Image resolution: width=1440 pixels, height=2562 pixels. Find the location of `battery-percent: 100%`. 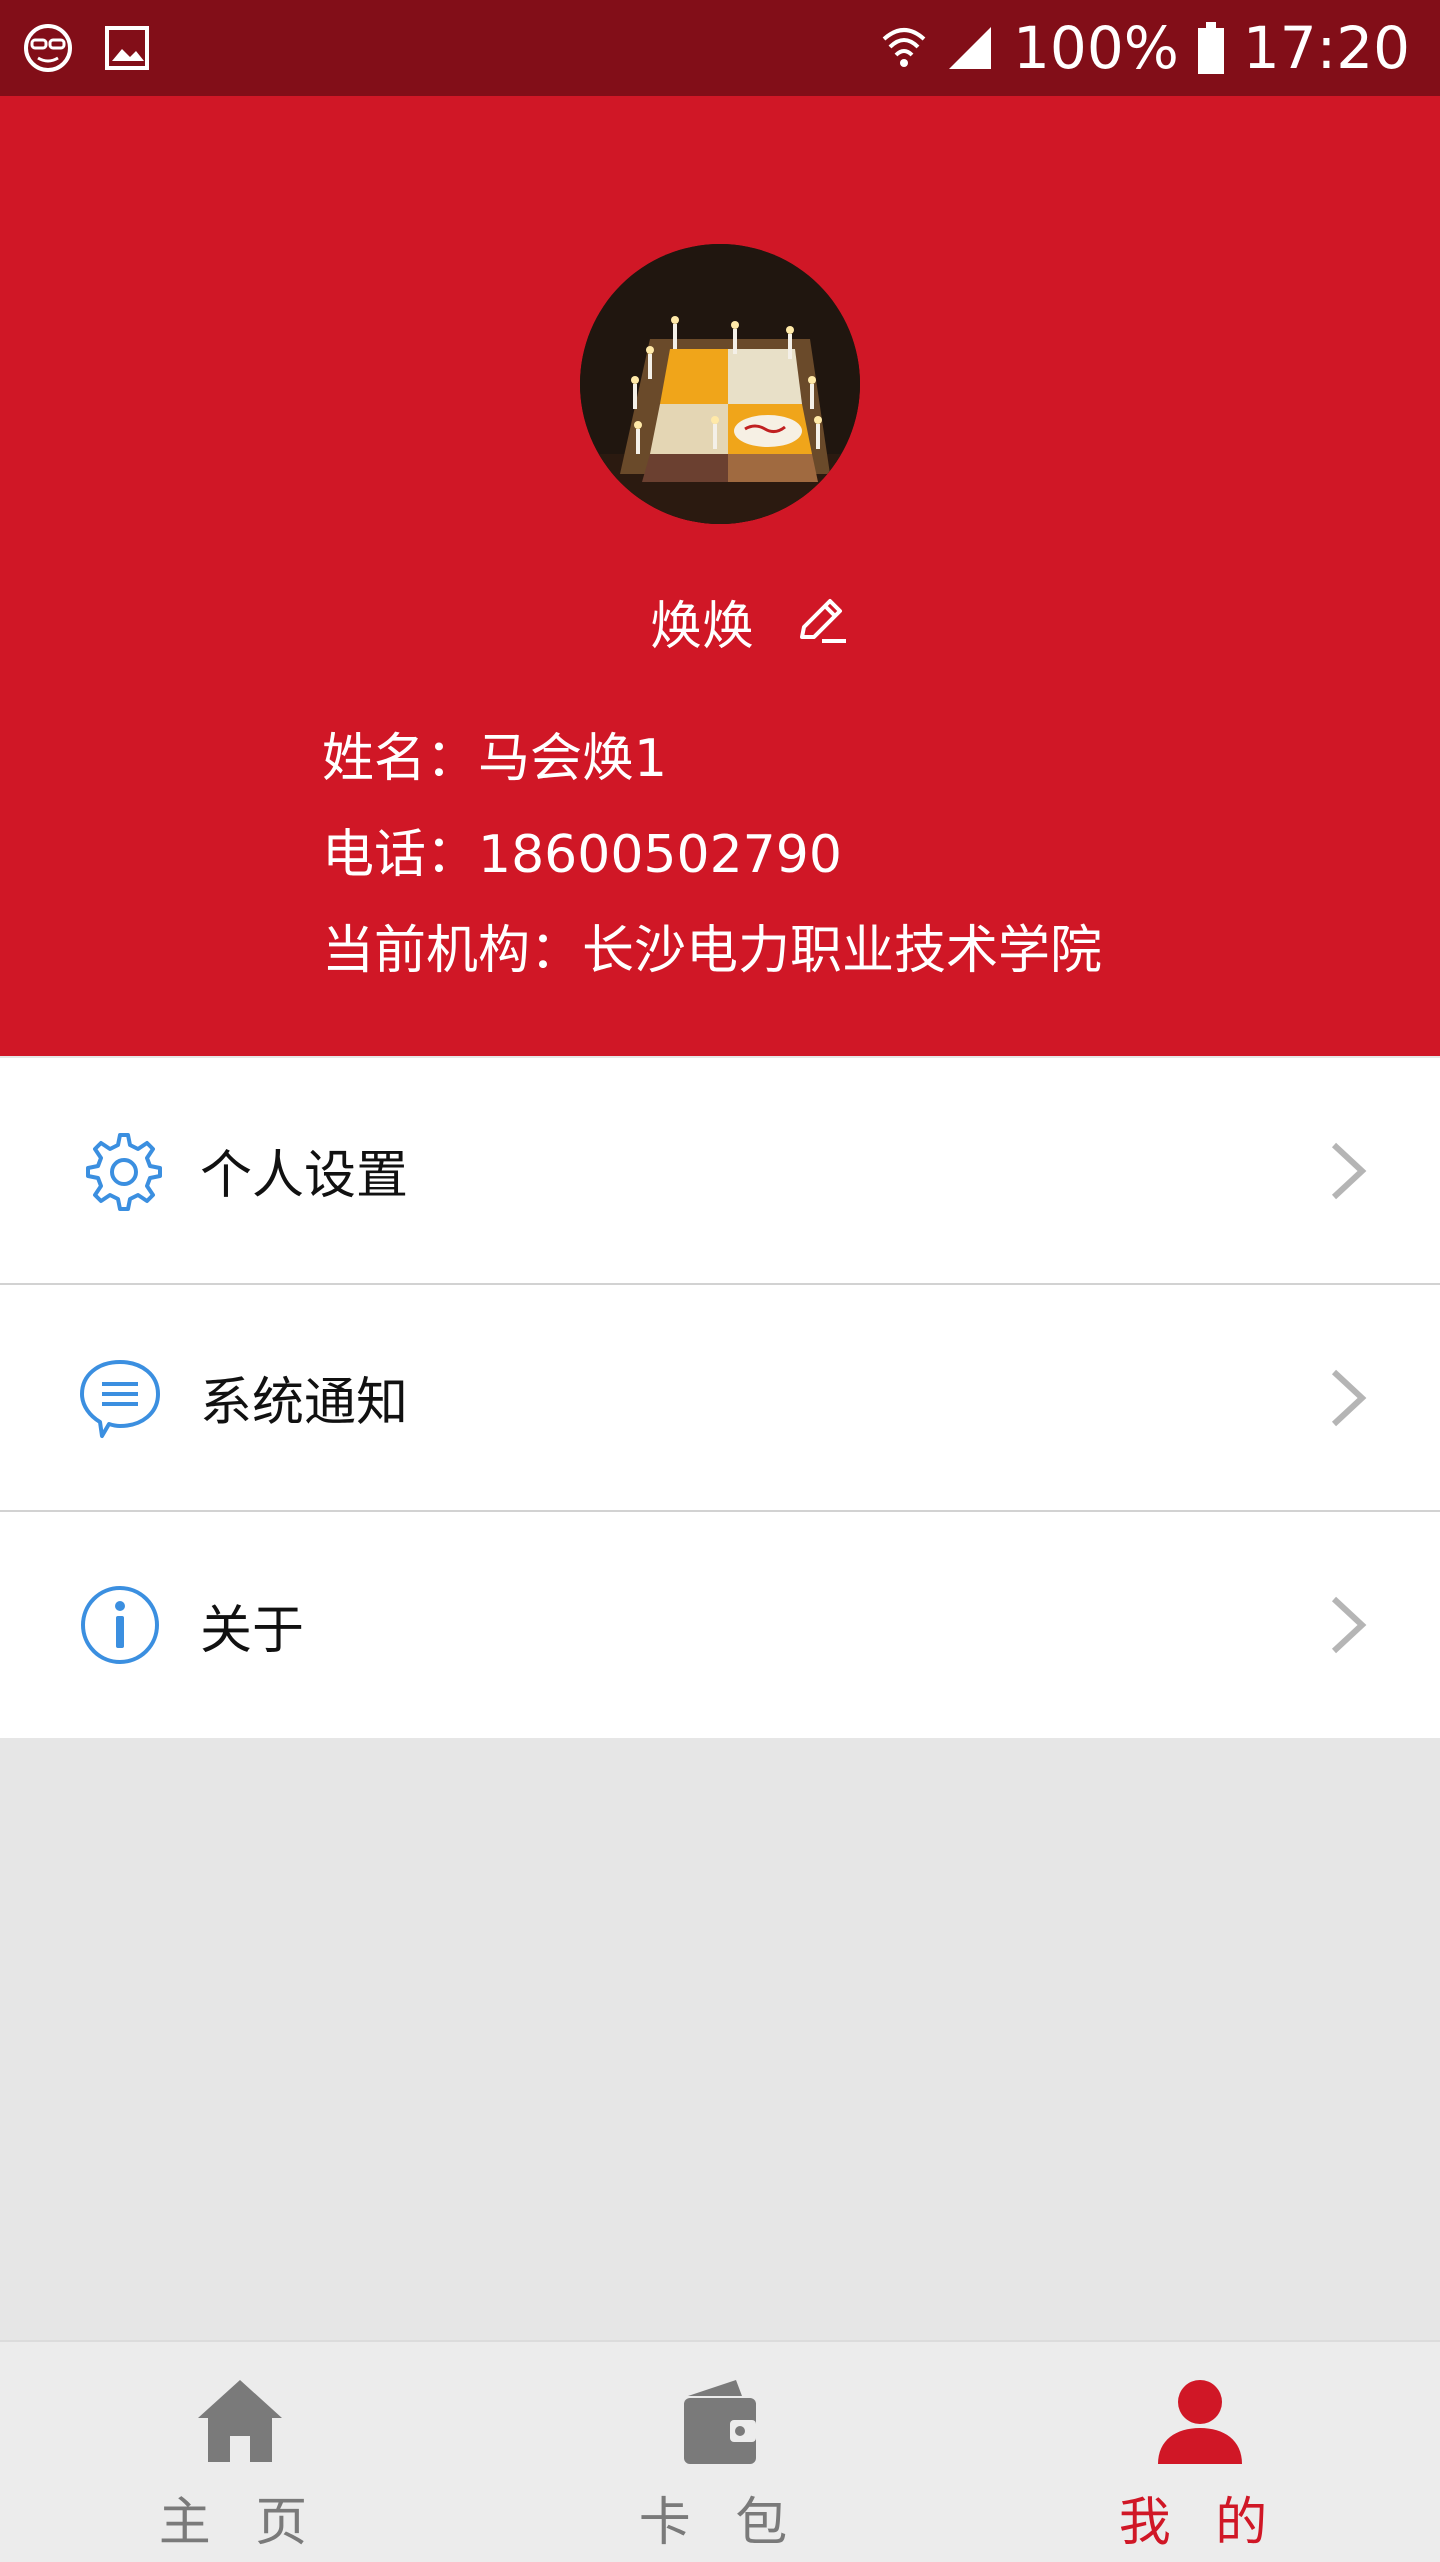

battery-percent: 100% is located at coordinates (1096, 48).